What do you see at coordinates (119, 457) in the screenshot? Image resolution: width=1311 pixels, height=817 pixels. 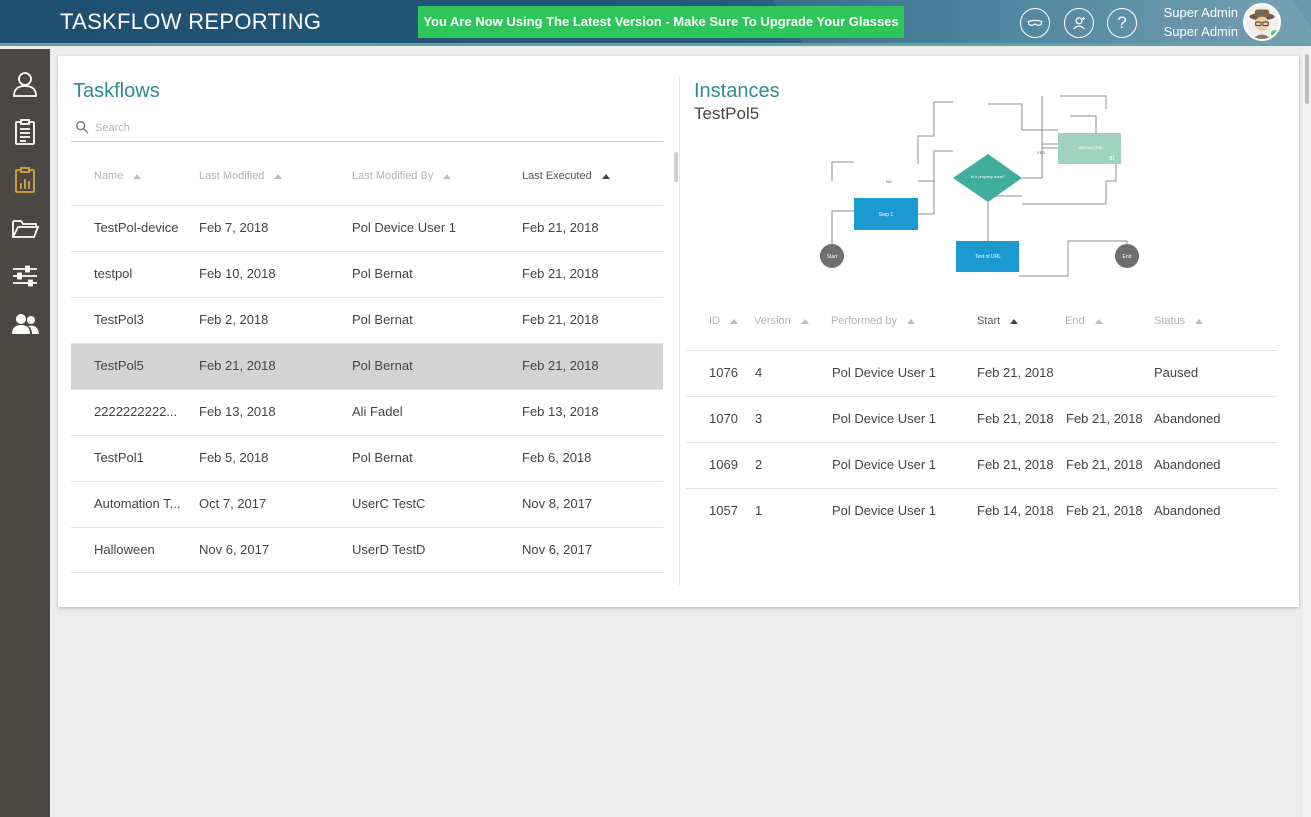 I see `cell-name: TestPol1` at bounding box center [119, 457].